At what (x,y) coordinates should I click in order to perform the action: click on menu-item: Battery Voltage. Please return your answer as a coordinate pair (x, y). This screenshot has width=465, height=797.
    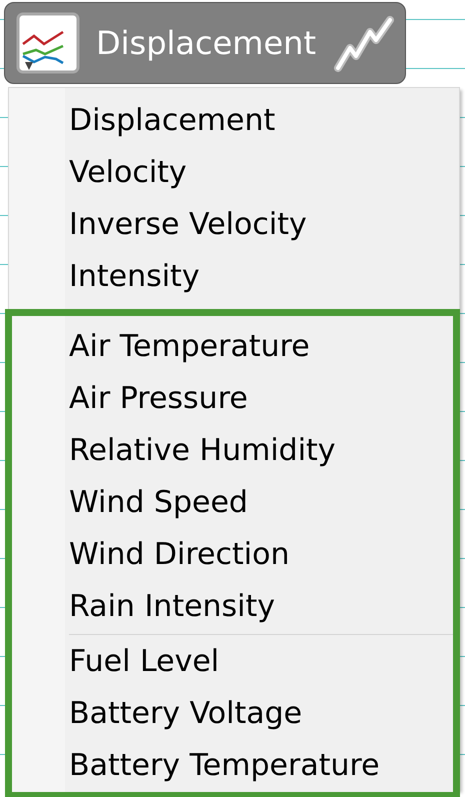
    Looking at the image, I should click on (232, 714).